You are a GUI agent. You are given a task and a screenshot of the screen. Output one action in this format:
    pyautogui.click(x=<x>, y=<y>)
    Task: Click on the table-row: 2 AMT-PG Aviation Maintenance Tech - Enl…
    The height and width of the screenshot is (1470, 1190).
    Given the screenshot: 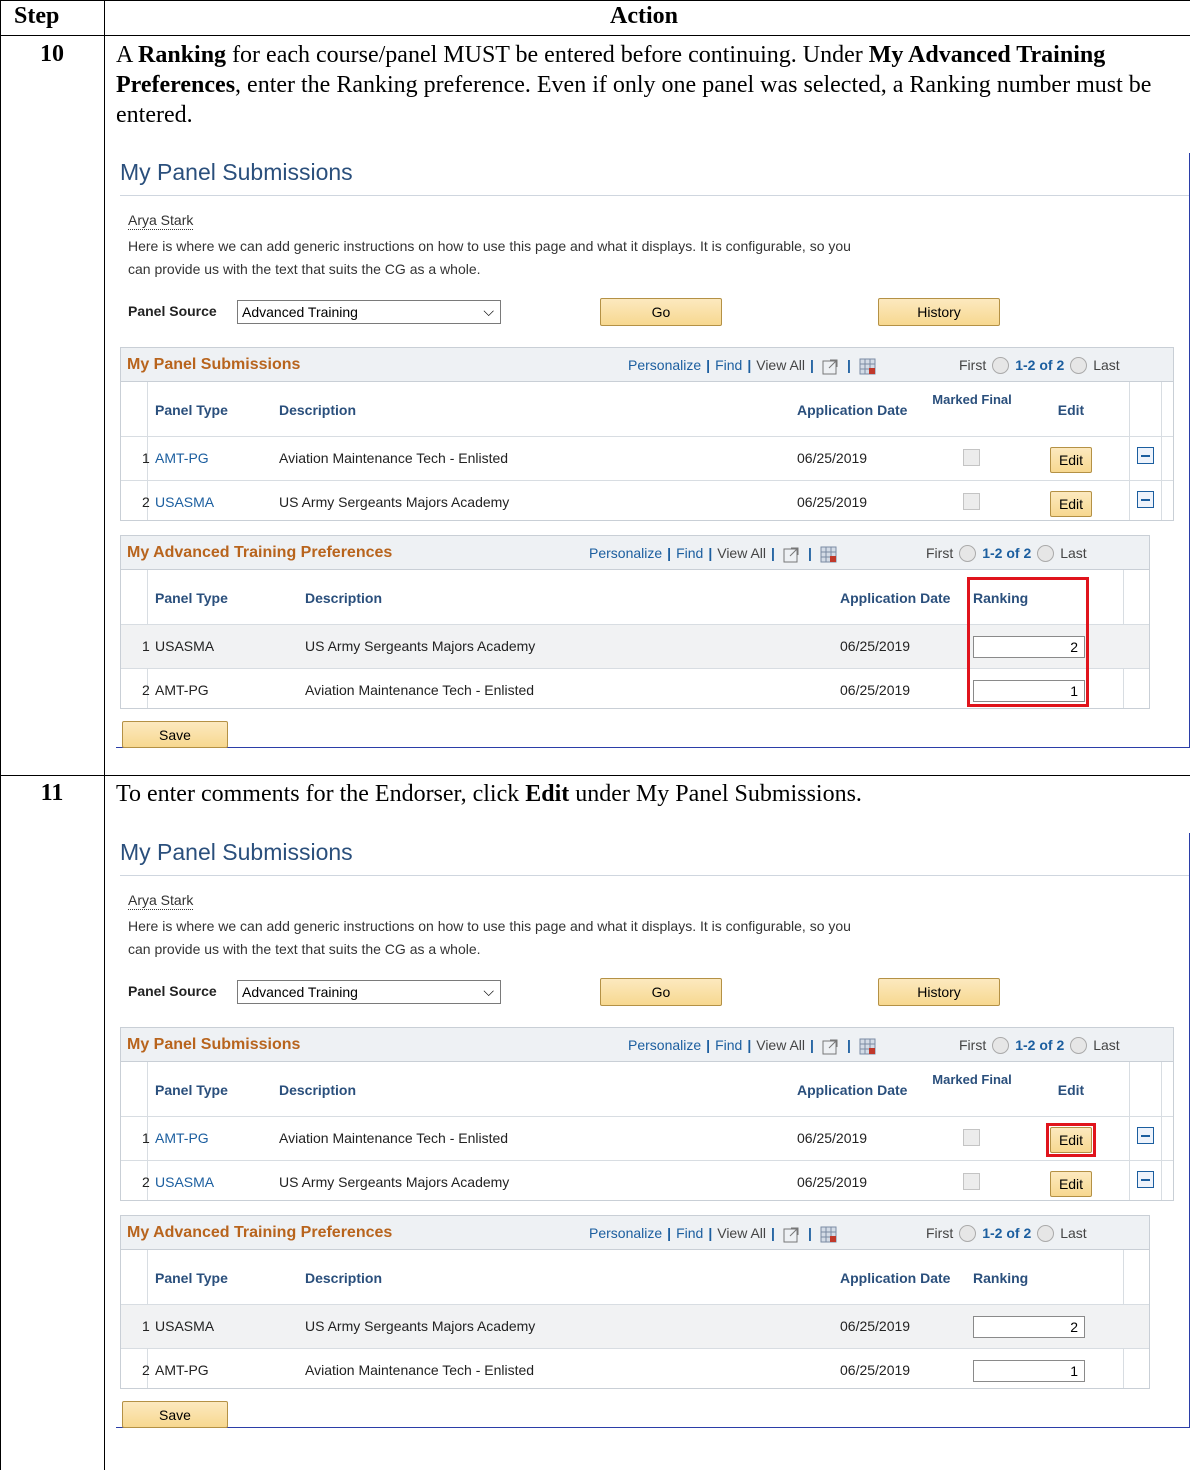 What is the action you would take?
    pyautogui.click(x=635, y=1370)
    